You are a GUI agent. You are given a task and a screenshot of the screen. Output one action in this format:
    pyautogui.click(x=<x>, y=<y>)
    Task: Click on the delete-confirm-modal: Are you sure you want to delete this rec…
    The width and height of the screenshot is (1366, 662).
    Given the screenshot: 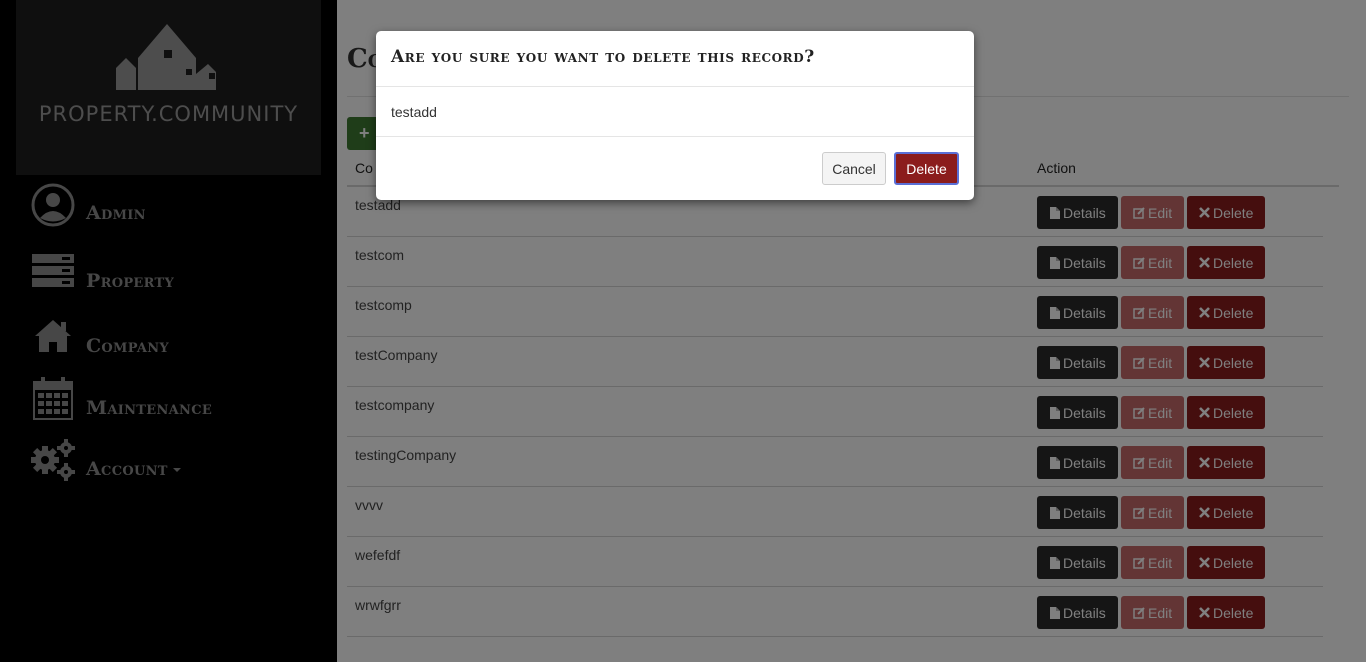 What is the action you would take?
    pyautogui.click(x=675, y=115)
    